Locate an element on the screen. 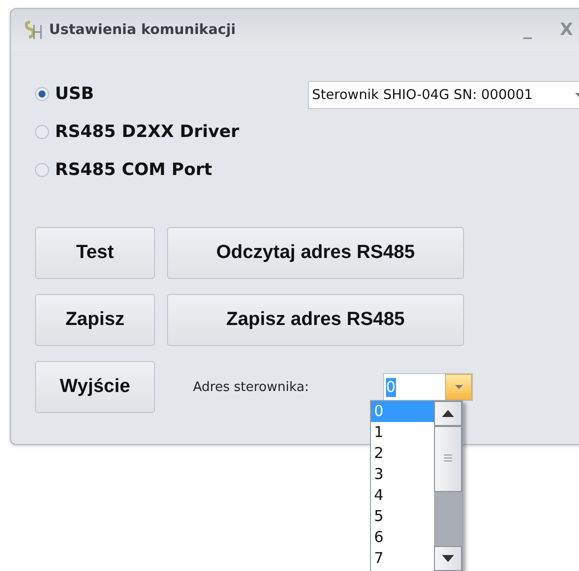 This screenshot has width=579, height=571. radio-label: USB is located at coordinates (74, 94).